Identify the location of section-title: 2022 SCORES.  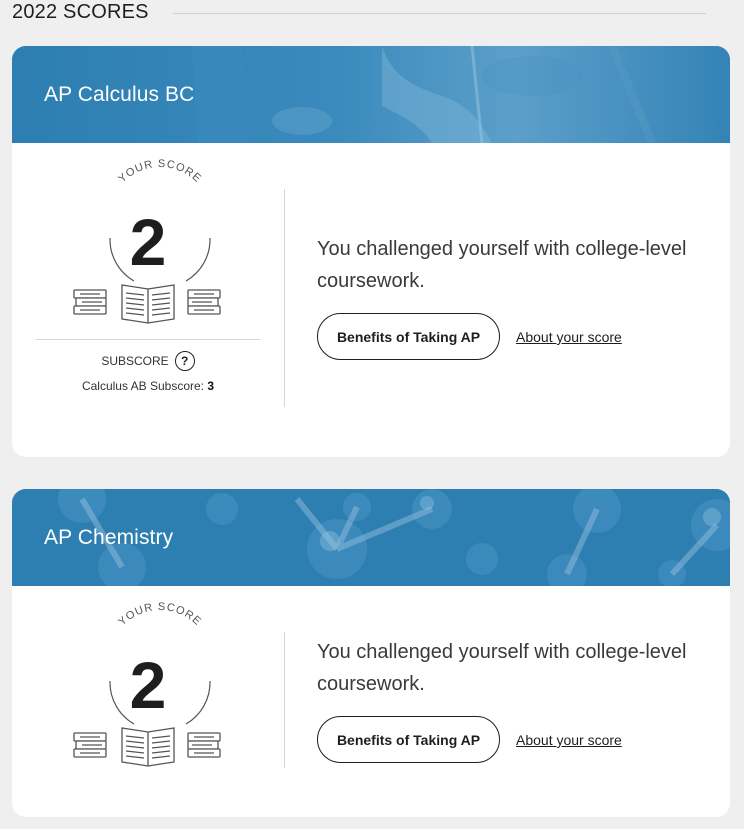
(80, 12).